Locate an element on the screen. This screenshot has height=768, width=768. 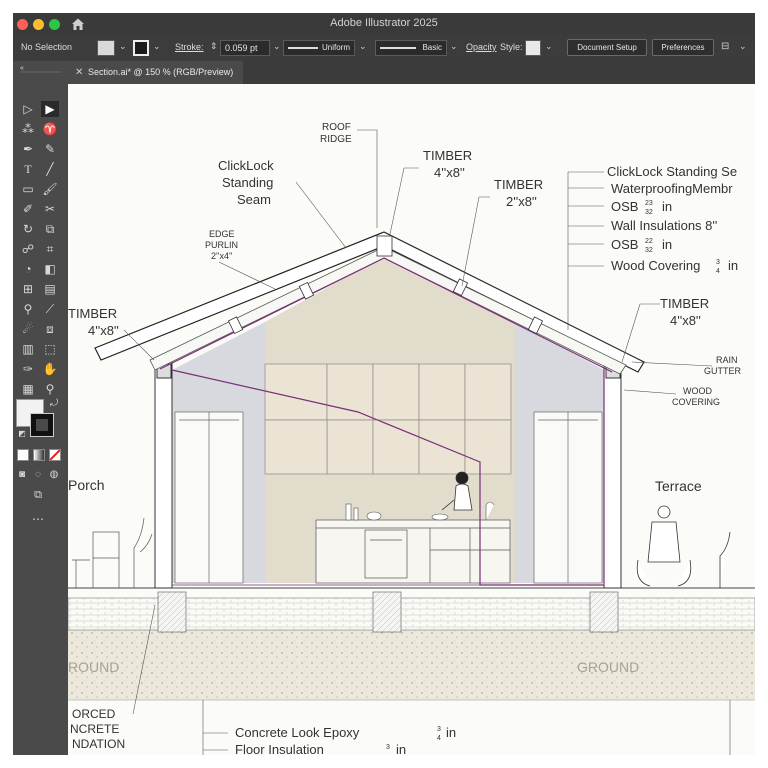
roof-ridge-label: ROOF RIDGE is located at coordinates (336, 133).